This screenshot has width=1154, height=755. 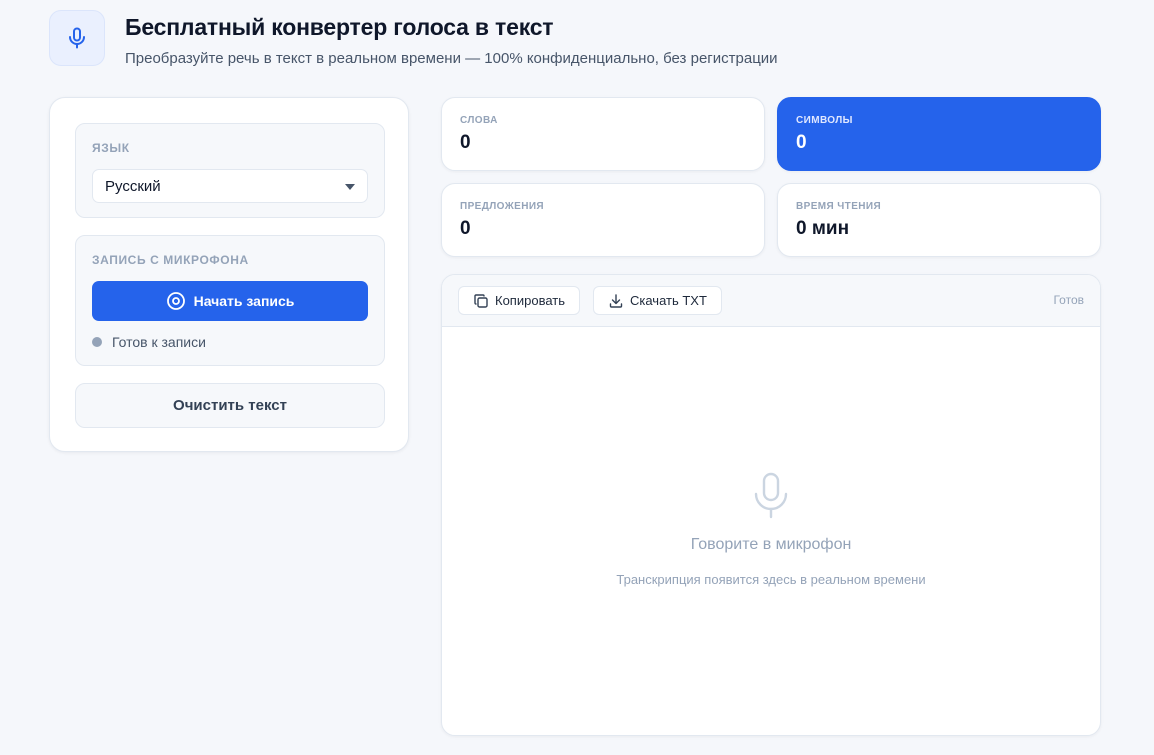 What do you see at coordinates (603, 134) in the screenshot?
I see `stat-words: СЛОВА 0` at bounding box center [603, 134].